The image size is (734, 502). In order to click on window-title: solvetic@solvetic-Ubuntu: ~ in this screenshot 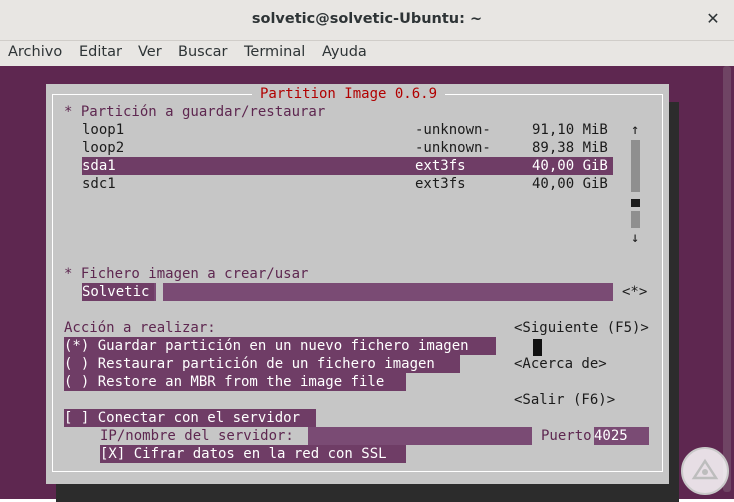, I will do `click(367, 19)`.